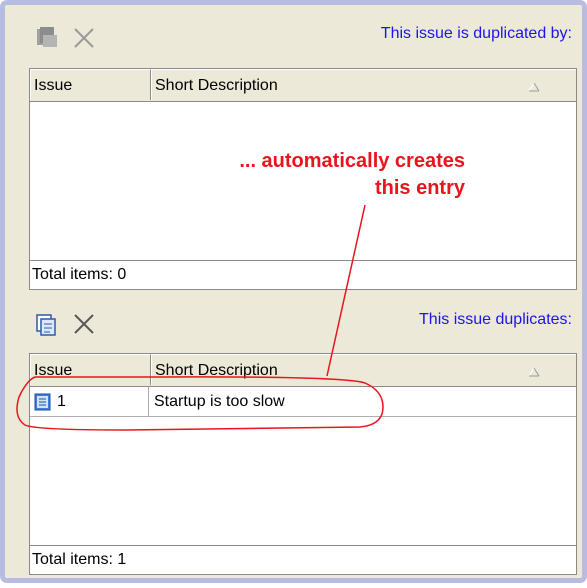 Image resolution: width=587 pixels, height=588 pixels. What do you see at coordinates (303, 402) in the screenshot?
I see `table-row: 1 Startup is too slow` at bounding box center [303, 402].